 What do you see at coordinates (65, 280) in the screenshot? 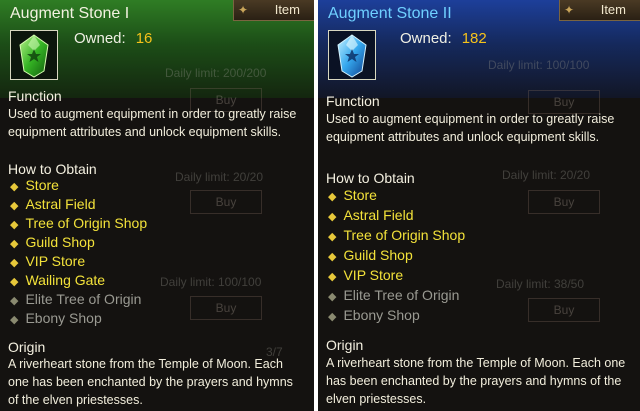
I see `obtain-source-label: Wailing Gate` at bounding box center [65, 280].